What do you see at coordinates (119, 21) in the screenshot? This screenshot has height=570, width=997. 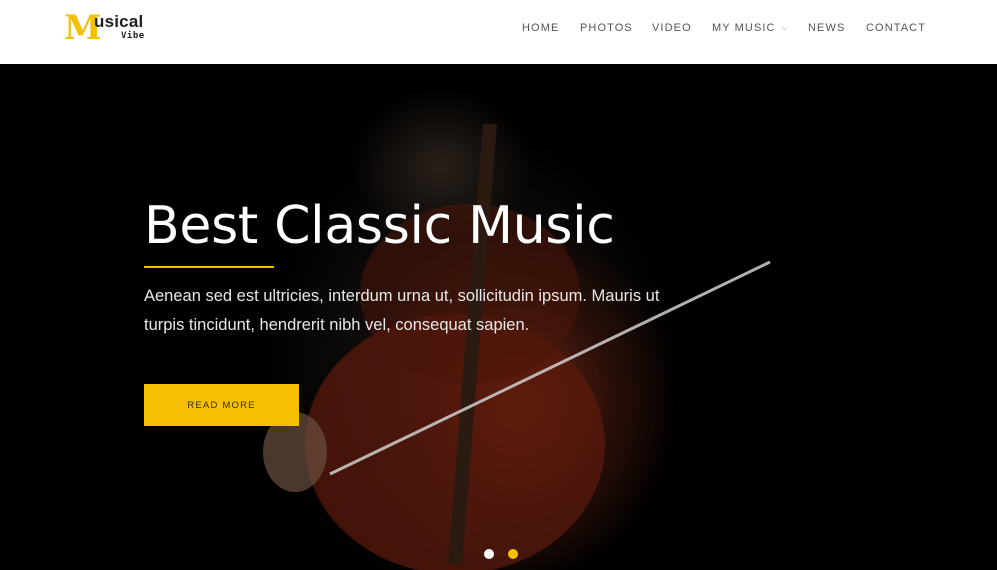 I see `logo-text-top: usical` at bounding box center [119, 21].